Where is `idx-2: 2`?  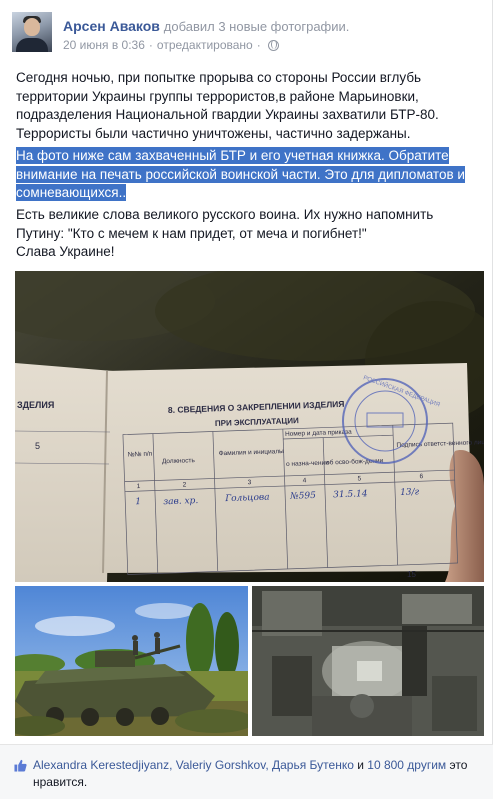
idx-2: 2 is located at coordinates (185, 484).